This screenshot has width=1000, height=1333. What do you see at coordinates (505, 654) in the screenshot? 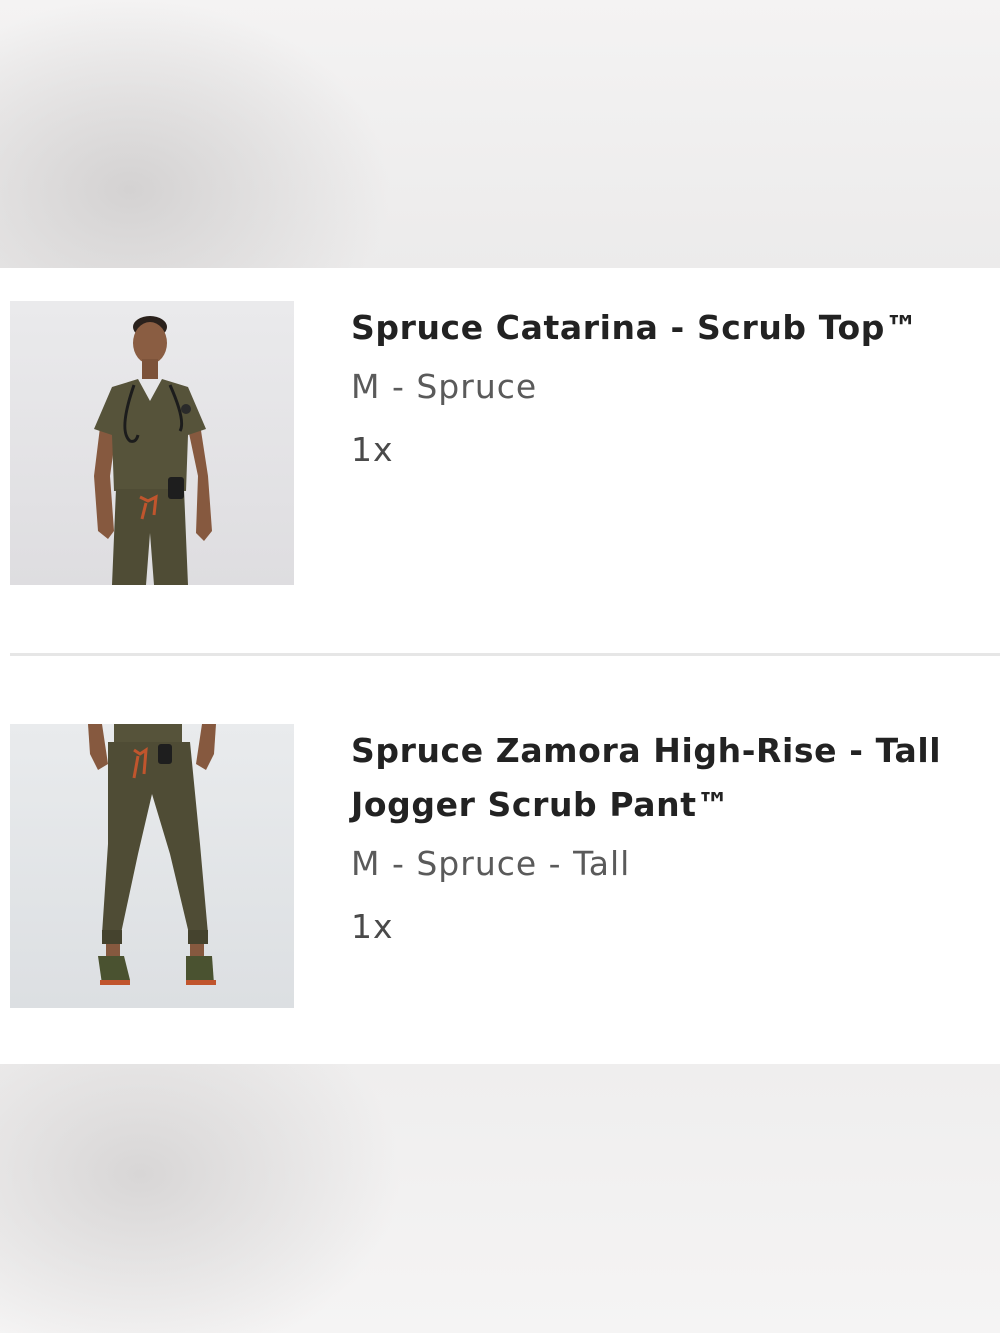
I see `item-divider` at bounding box center [505, 654].